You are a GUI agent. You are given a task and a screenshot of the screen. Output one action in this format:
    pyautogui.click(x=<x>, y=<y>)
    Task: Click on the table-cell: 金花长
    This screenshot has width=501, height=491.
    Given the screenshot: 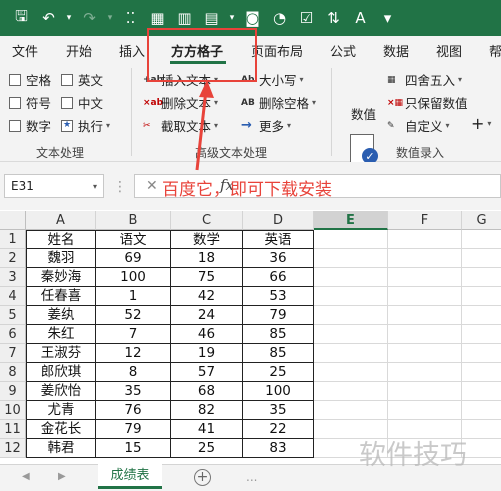 What is the action you would take?
    pyautogui.click(x=61, y=429)
    